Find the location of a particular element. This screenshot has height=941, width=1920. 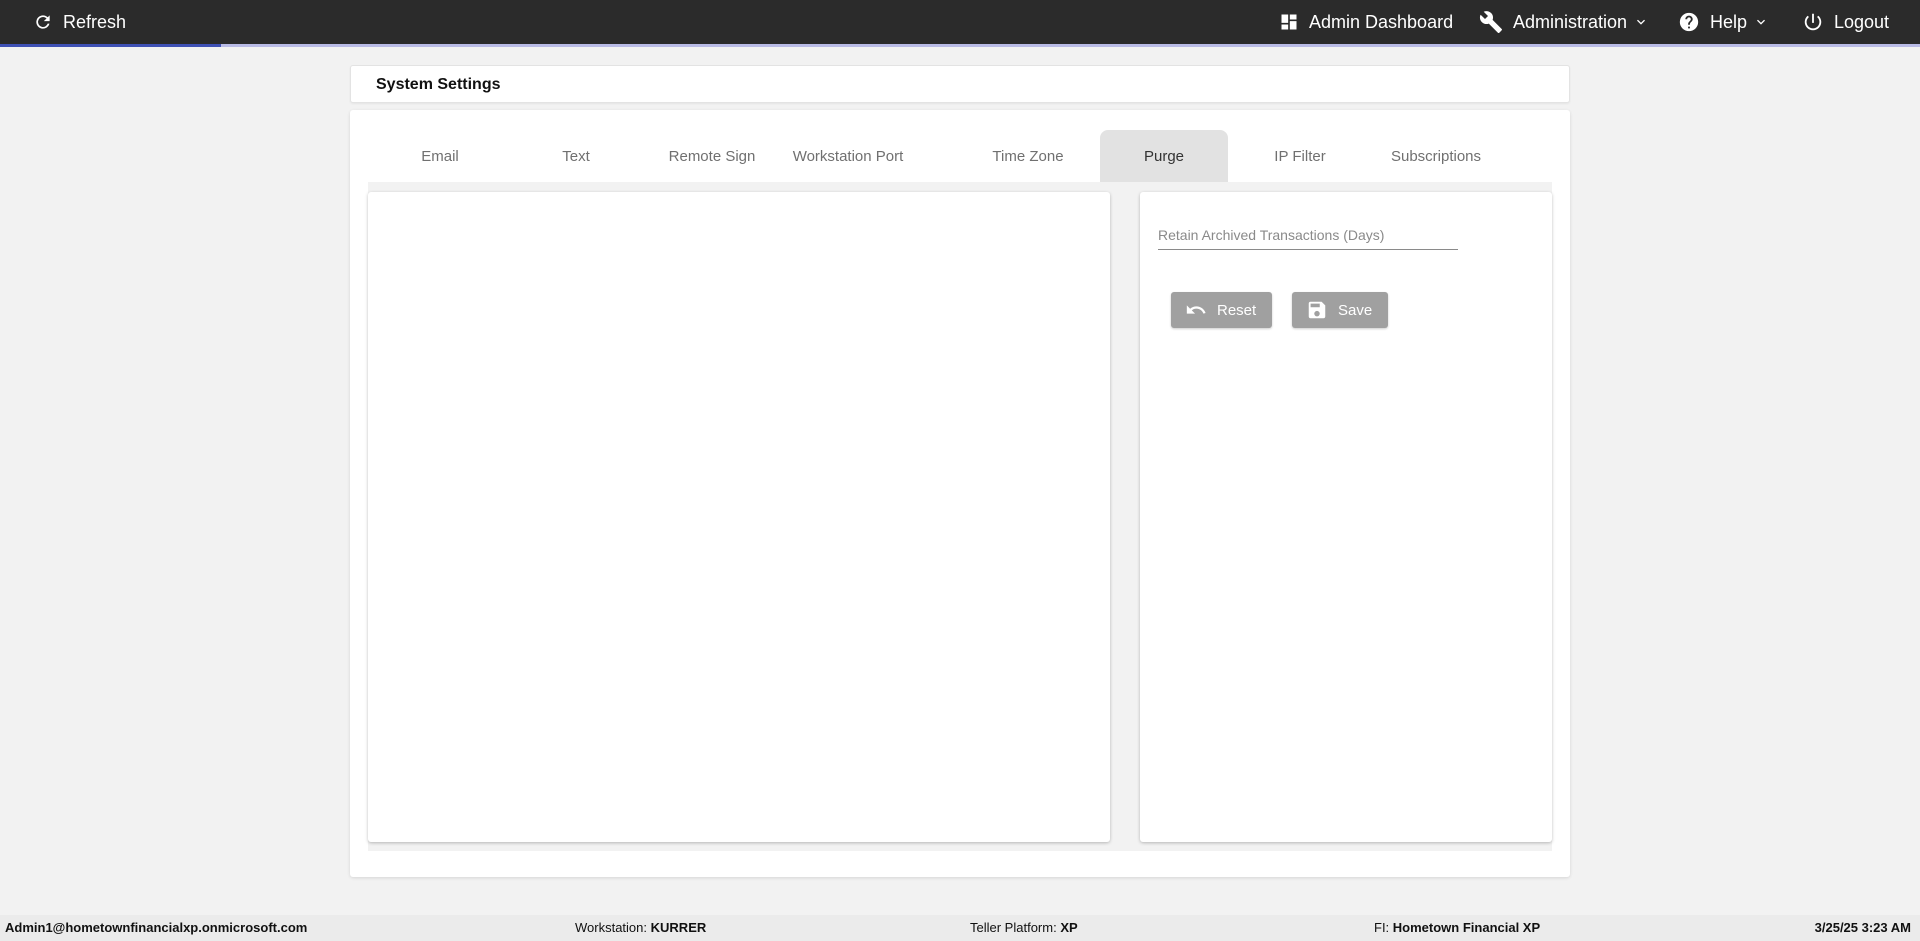

admin-dashboard-link: Admin Dashboard is located at coordinates (1366, 22).